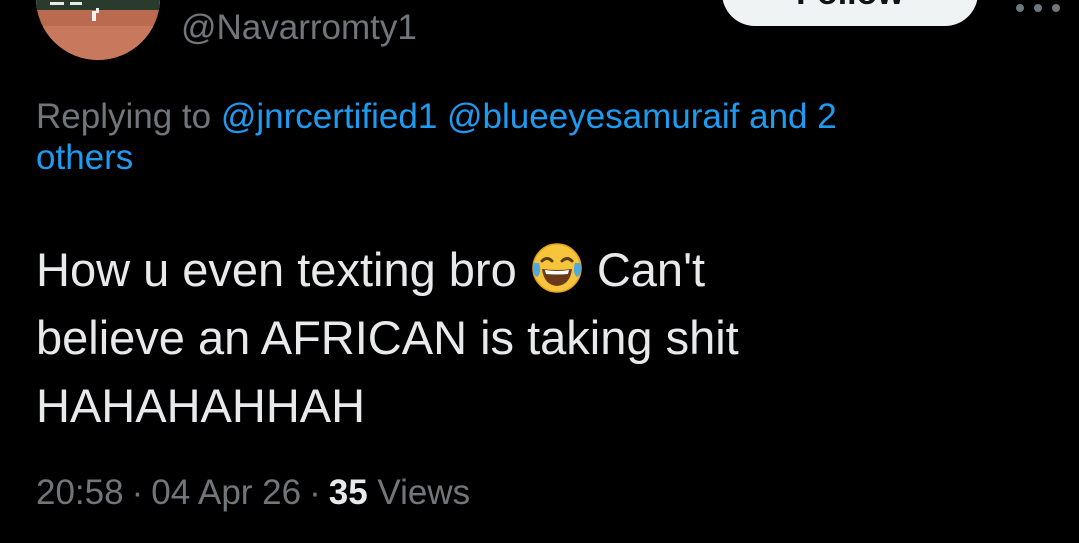 The height and width of the screenshot is (543, 1079). Describe the element at coordinates (201, 405) in the screenshot. I see `tweet-text-line: HAHAHAHHAH` at that location.